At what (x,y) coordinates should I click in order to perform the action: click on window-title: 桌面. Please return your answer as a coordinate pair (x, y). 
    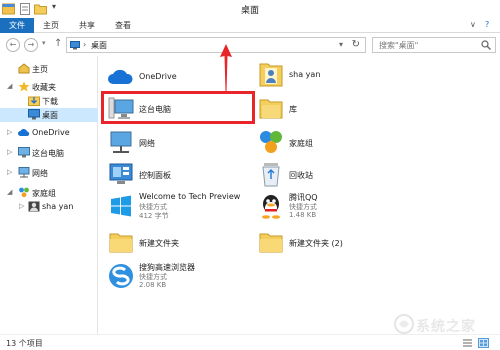
    Looking at the image, I should click on (249, 11).